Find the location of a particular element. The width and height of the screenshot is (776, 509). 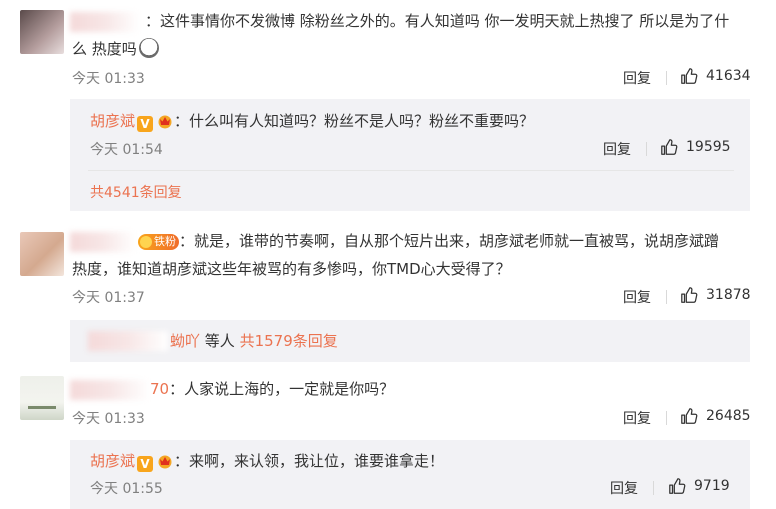

surprised-emoji-icon is located at coordinates (148, 48).